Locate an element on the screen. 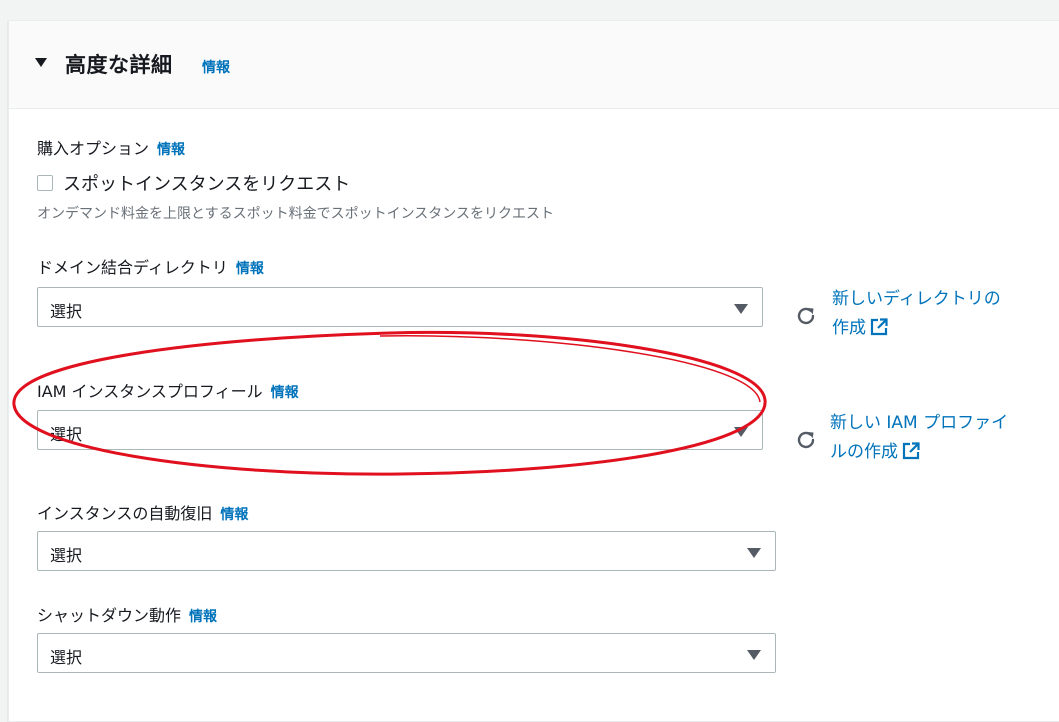 This screenshot has height=722, width=1059. panel-header: 高度な詳細 情報 is located at coordinates (534, 65).